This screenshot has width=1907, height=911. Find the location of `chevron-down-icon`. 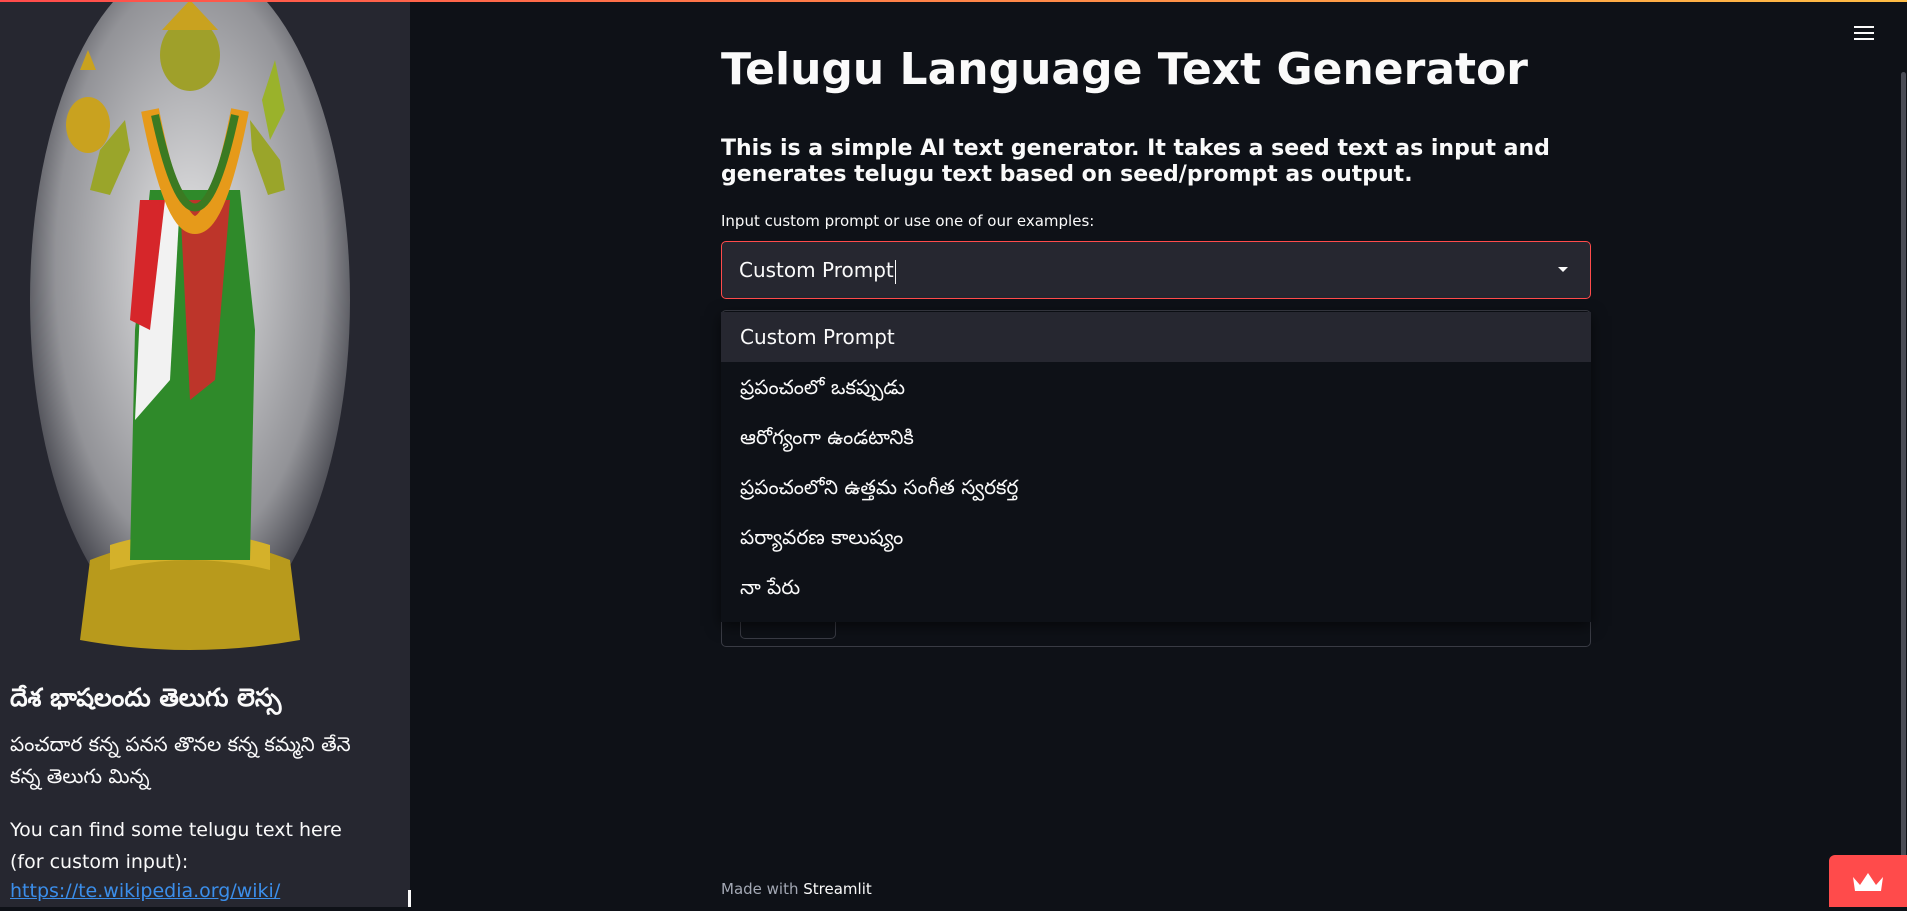

chevron-down-icon is located at coordinates (1563, 269).